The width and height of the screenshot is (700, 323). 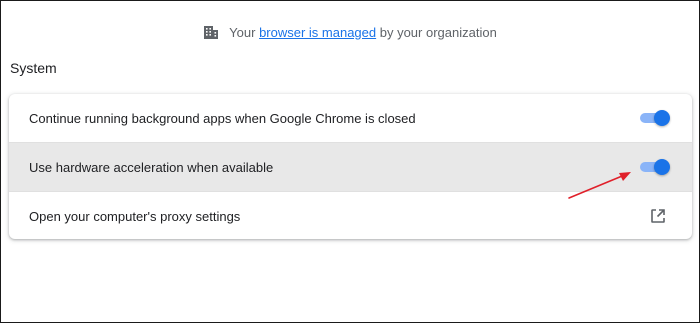 What do you see at coordinates (658, 216) in the screenshot?
I see `open-in-new-icon` at bounding box center [658, 216].